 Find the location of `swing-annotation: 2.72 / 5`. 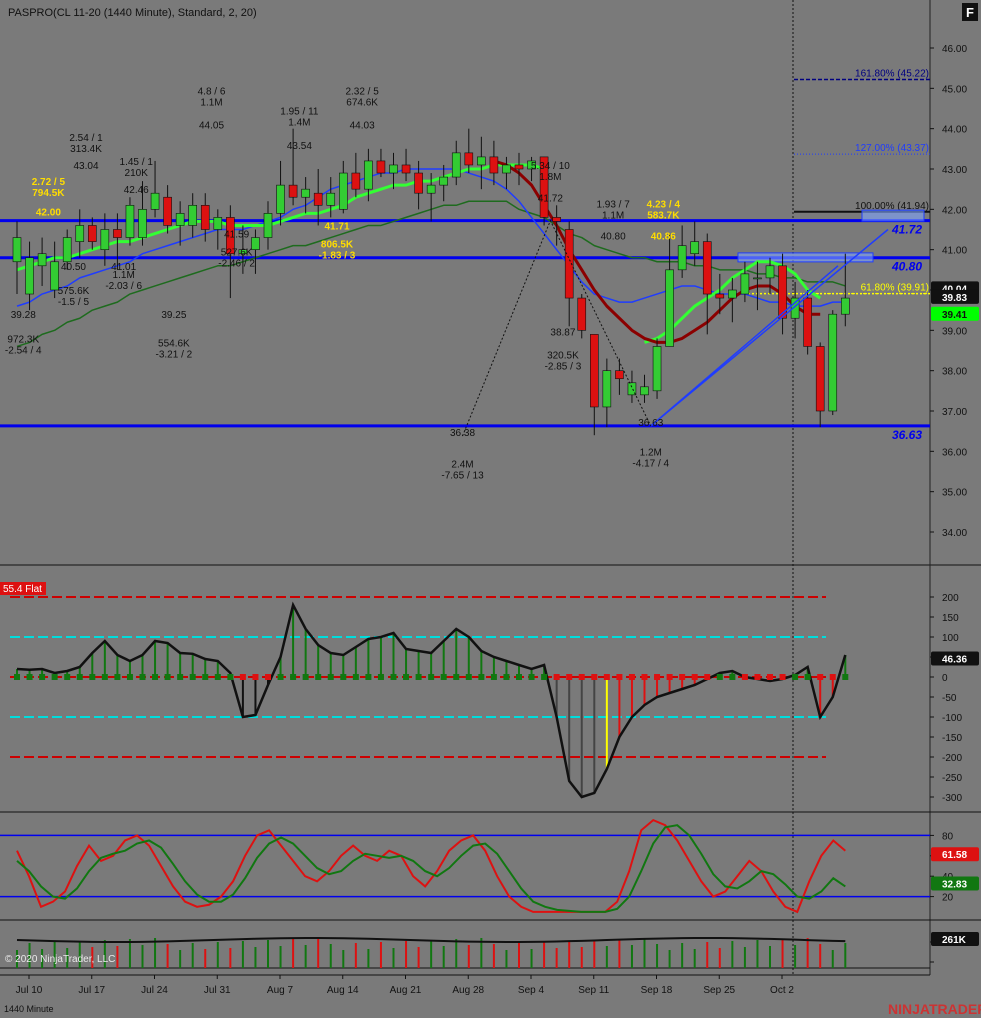

swing-annotation: 2.72 / 5 is located at coordinates (49, 182).